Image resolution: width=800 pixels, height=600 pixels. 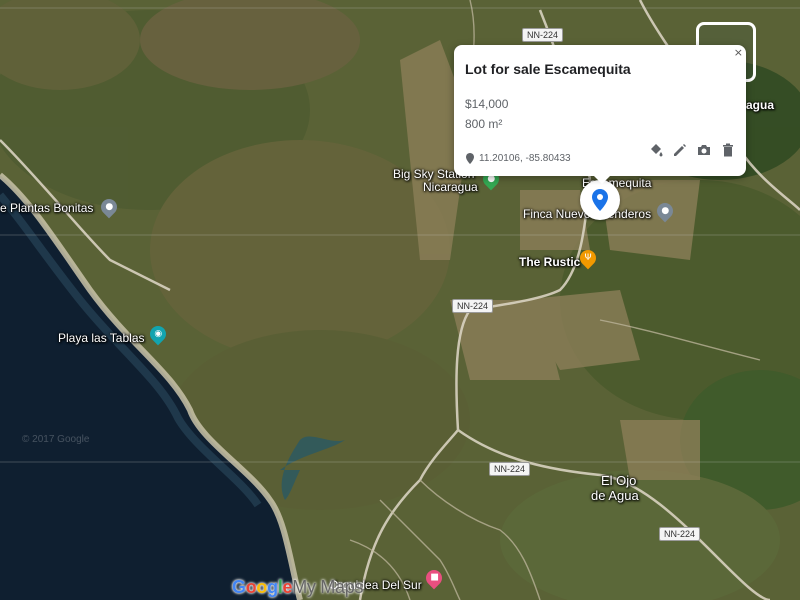 What do you see at coordinates (656, 150) in the screenshot?
I see `fill-bucket-icon` at bounding box center [656, 150].